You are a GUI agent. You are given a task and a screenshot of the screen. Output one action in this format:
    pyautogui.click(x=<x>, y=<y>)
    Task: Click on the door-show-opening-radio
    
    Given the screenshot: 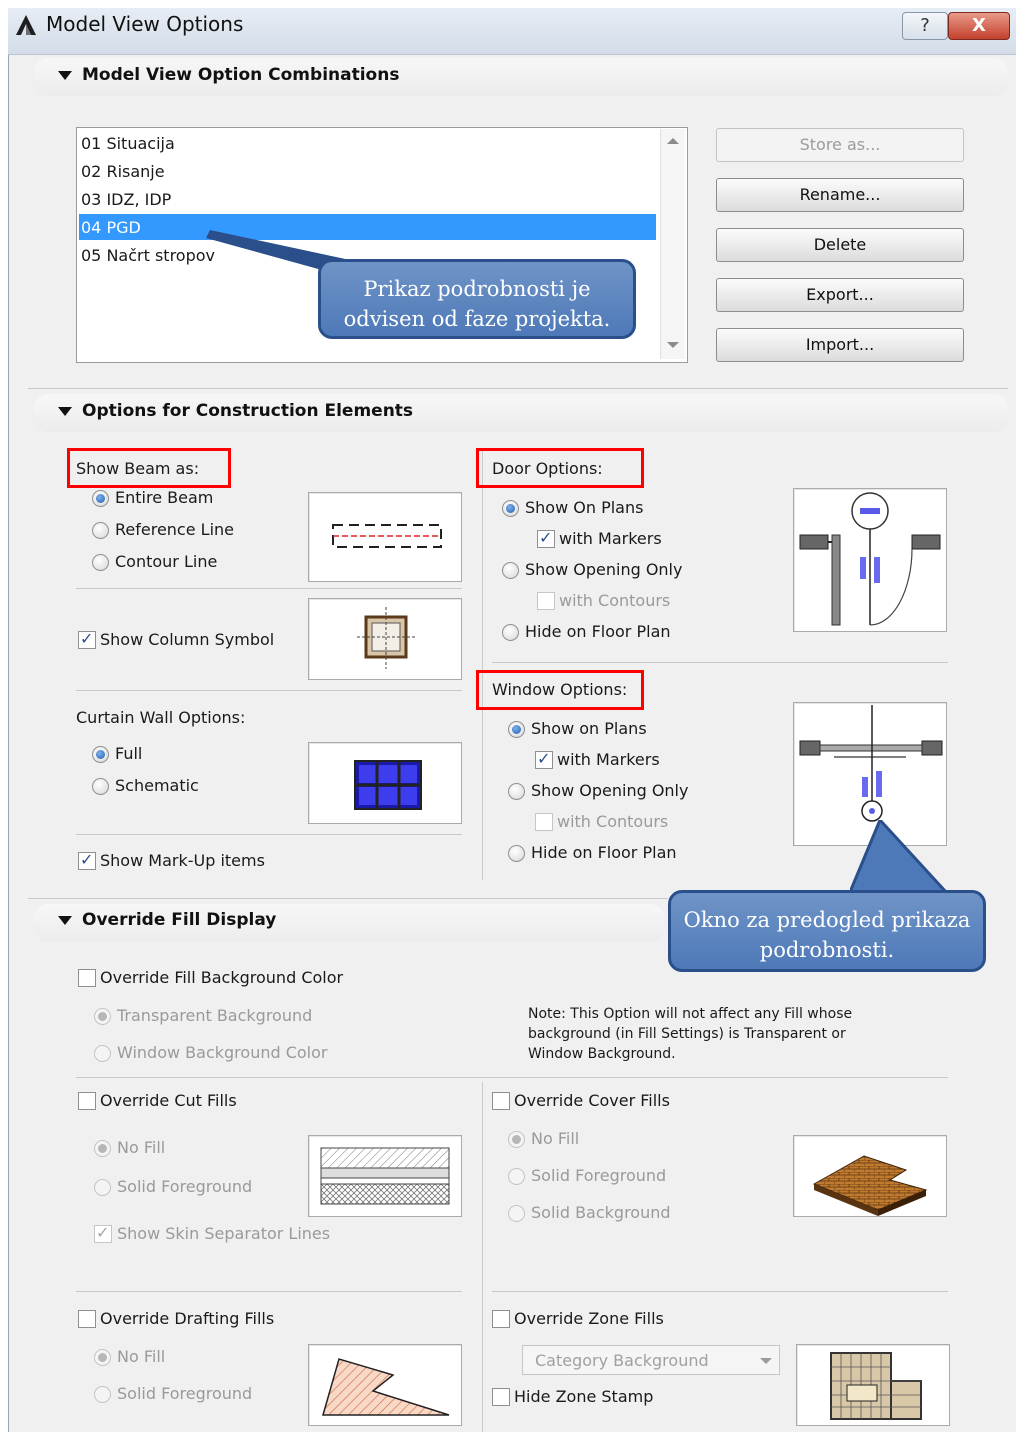 What is the action you would take?
    pyautogui.click(x=510, y=570)
    